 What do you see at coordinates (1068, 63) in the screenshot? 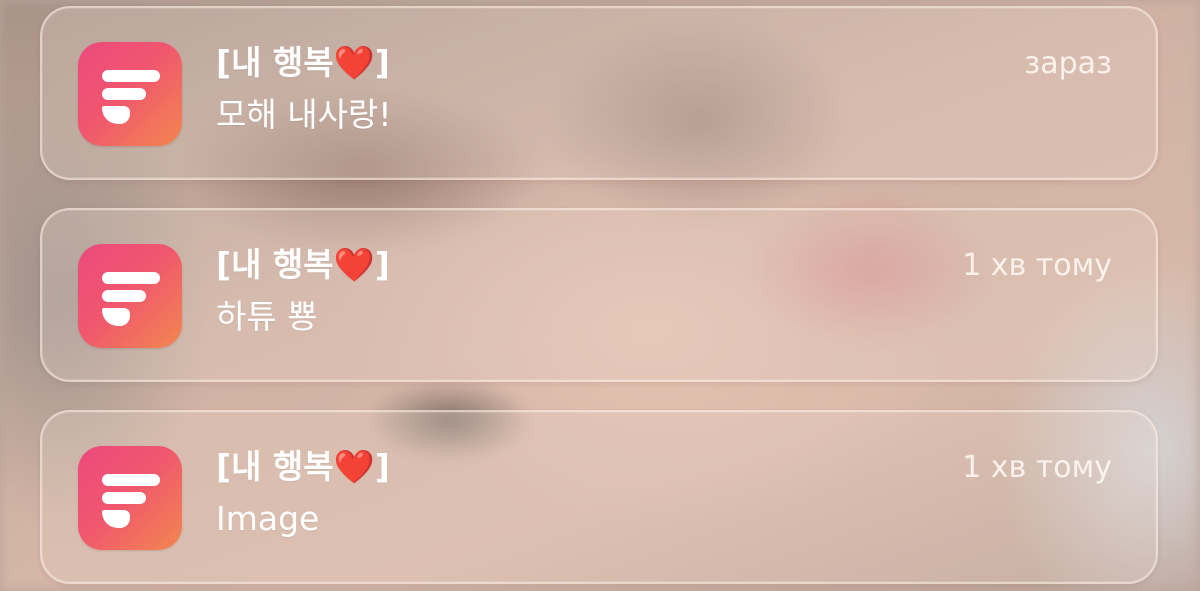
I see `notification-time: зараз` at bounding box center [1068, 63].